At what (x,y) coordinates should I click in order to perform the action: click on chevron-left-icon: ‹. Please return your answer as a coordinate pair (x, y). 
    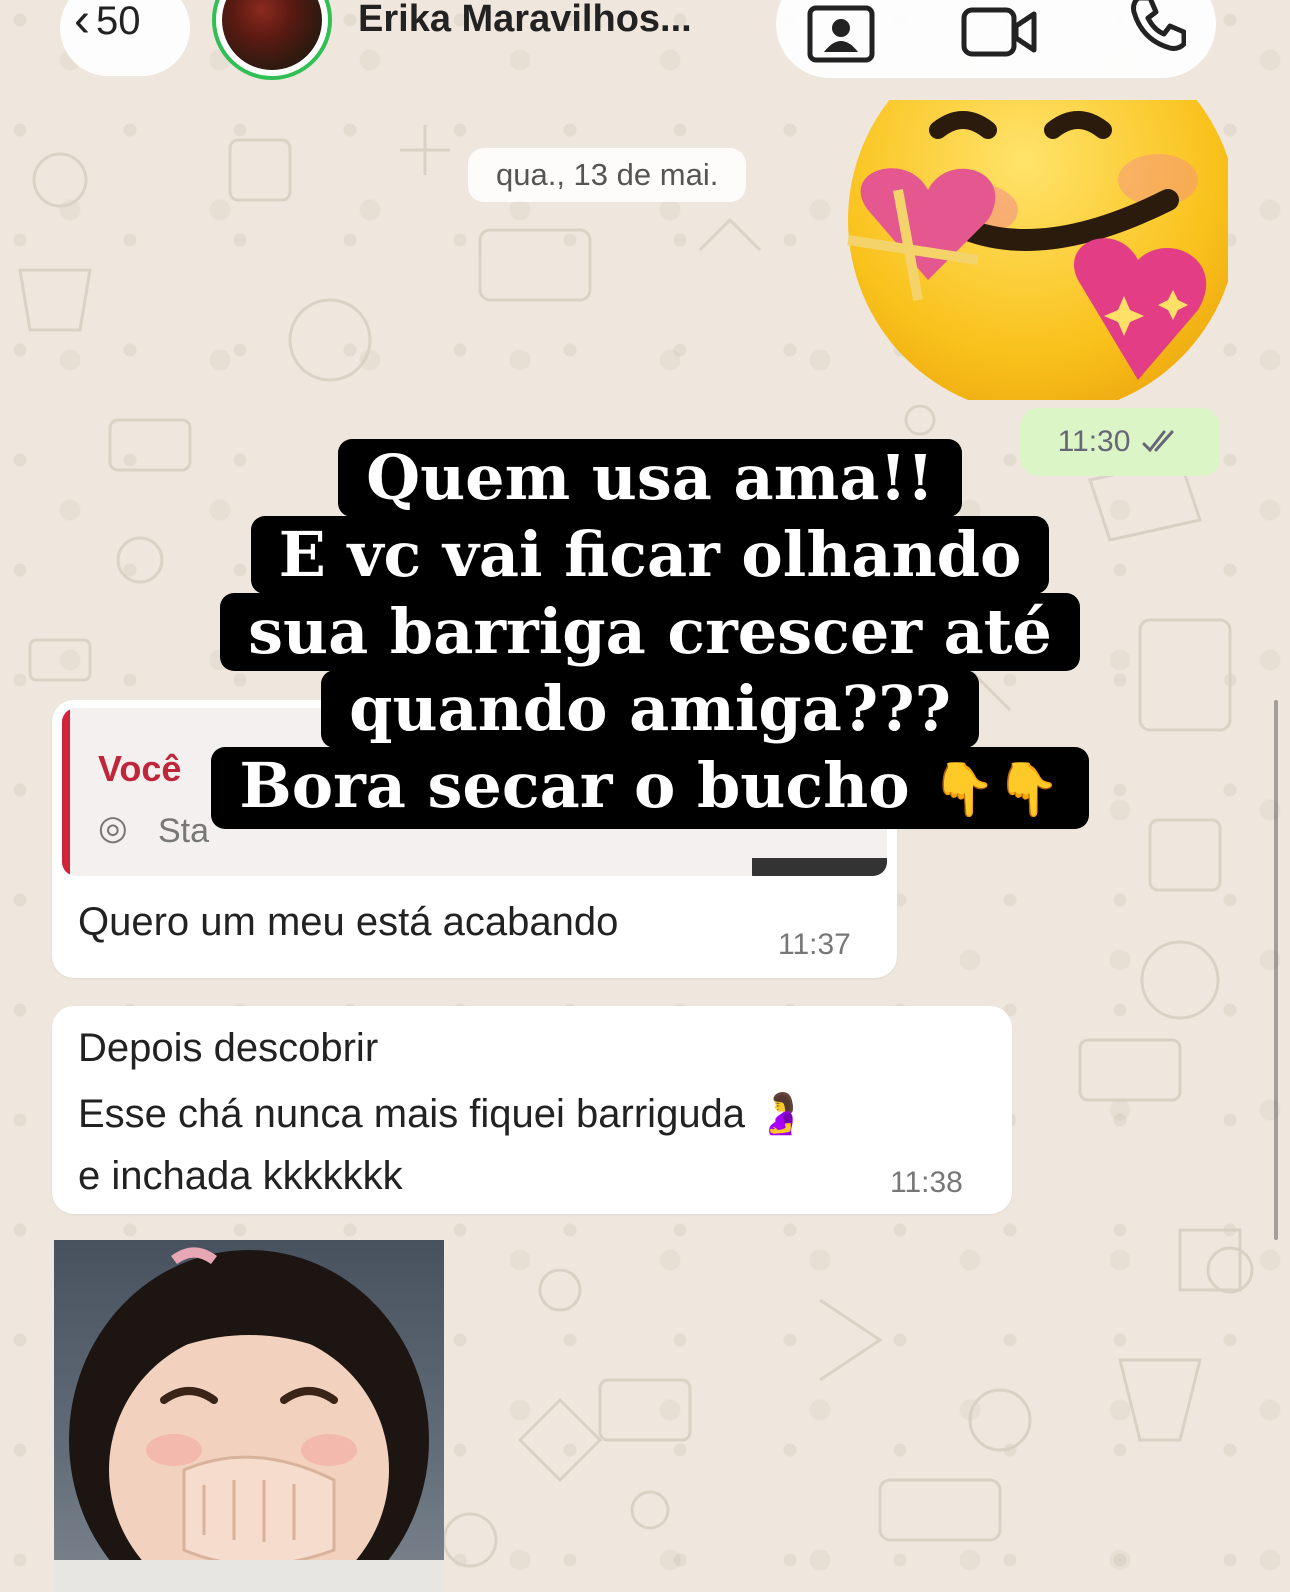
    Looking at the image, I should click on (82, 23).